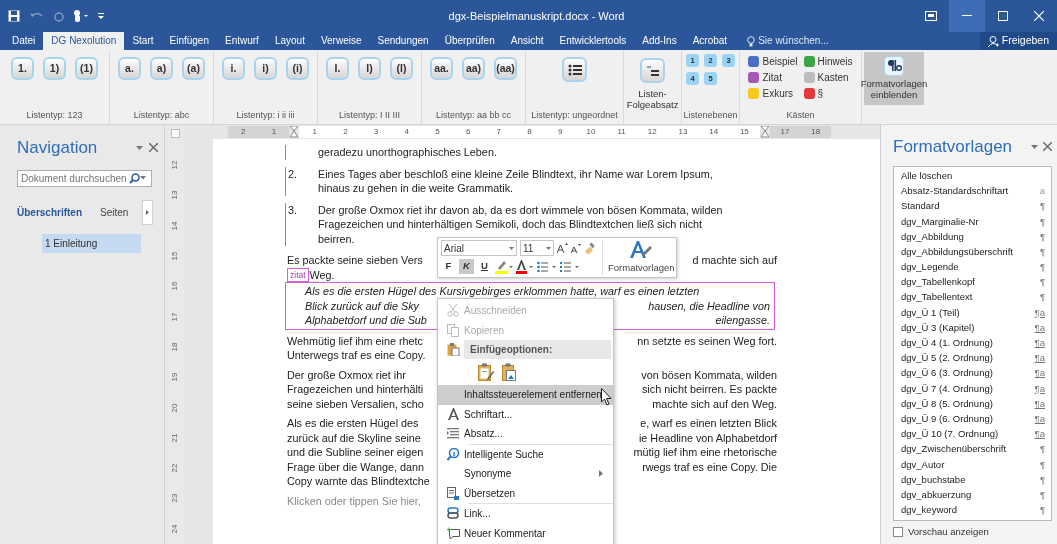  I want to click on ribbon-tab: Einfügen, so click(189, 41).